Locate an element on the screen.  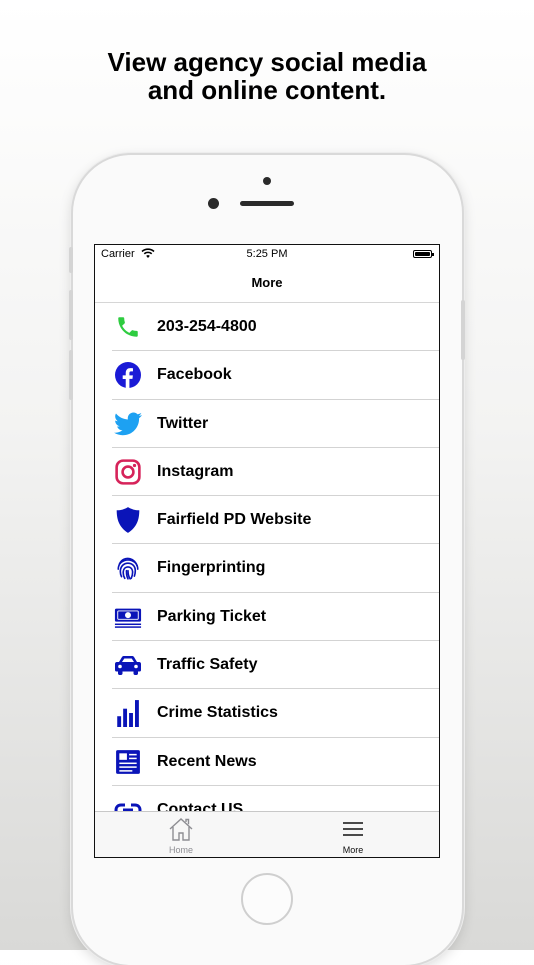
shield-icon is located at coordinates (128, 520).